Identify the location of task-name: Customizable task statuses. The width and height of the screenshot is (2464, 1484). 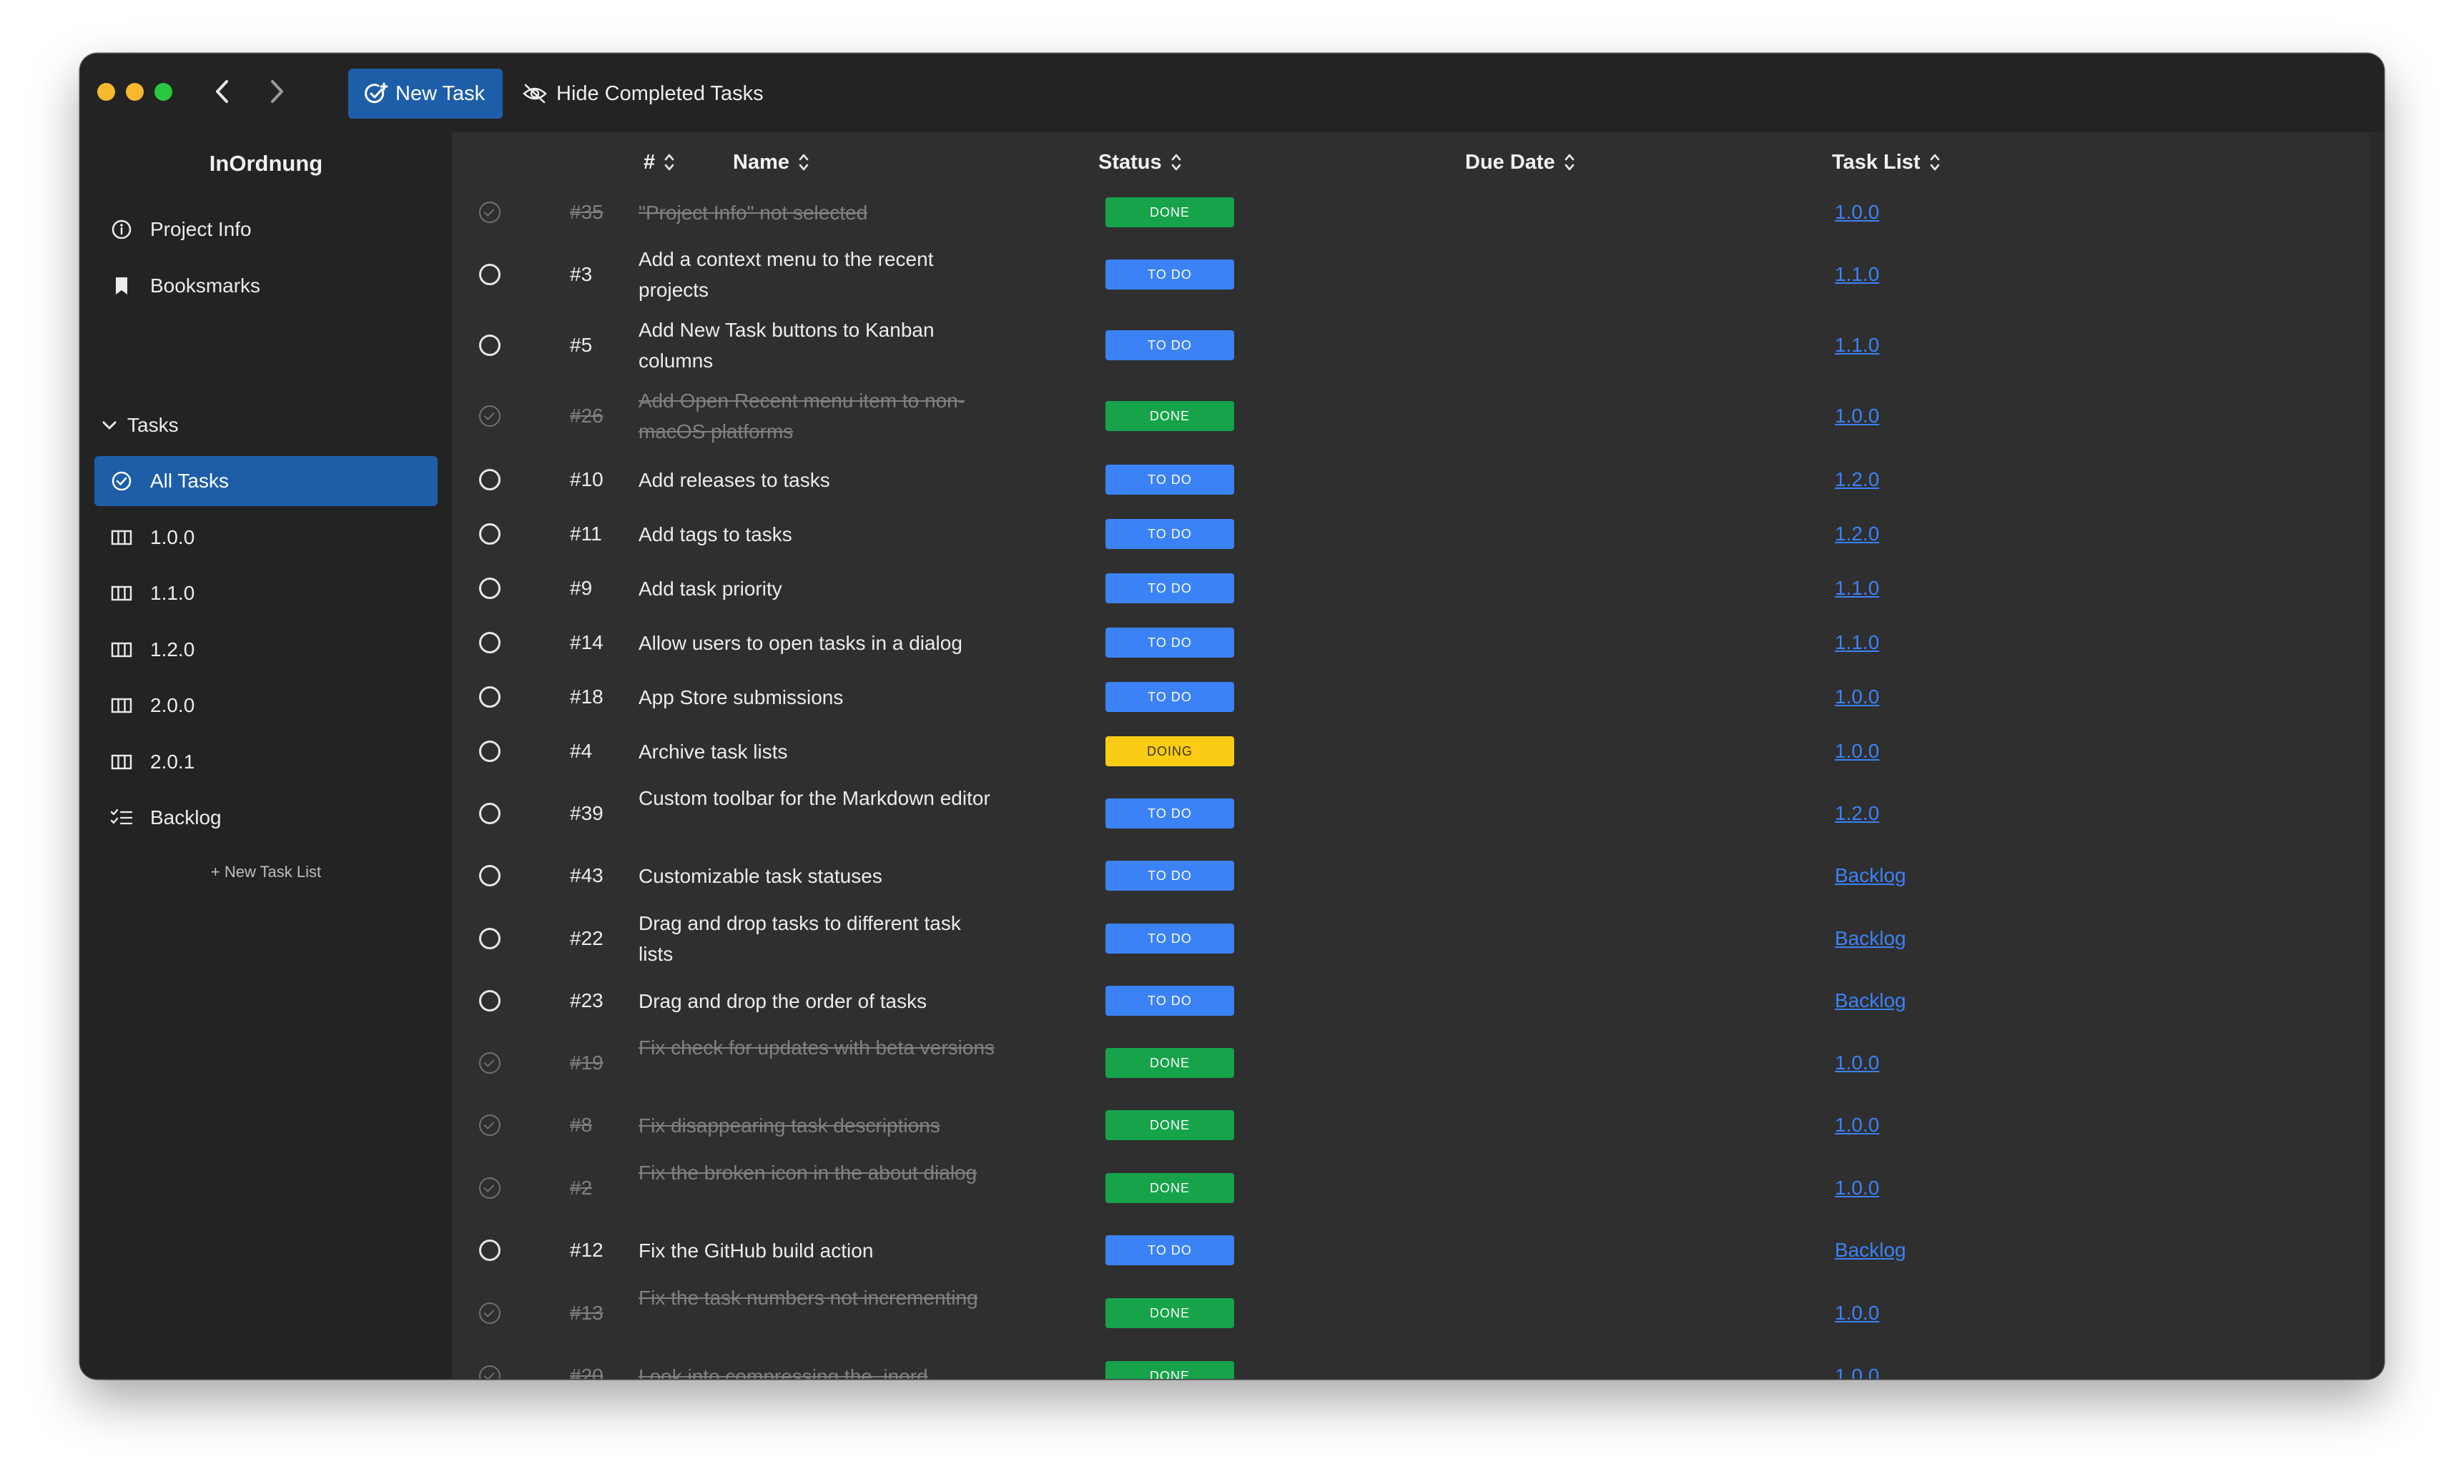
(817, 876).